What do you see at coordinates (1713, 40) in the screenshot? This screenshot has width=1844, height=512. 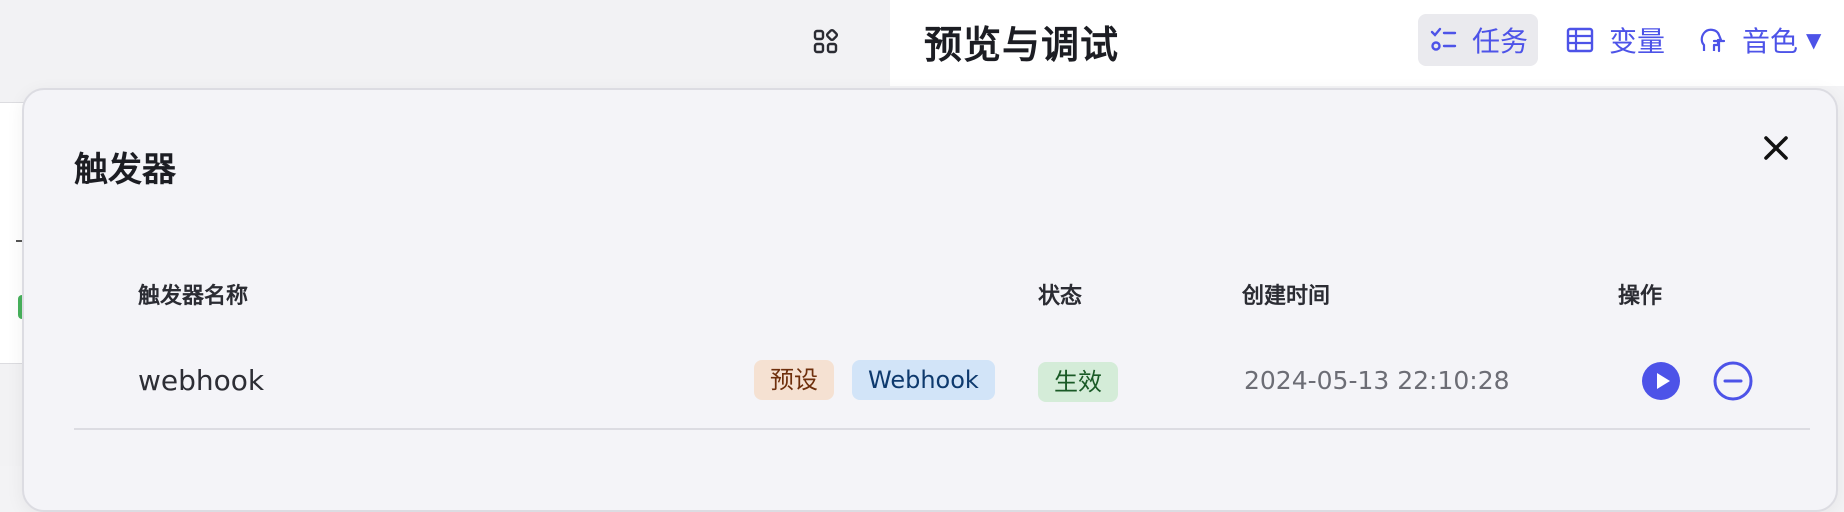 I see `voice-icon` at bounding box center [1713, 40].